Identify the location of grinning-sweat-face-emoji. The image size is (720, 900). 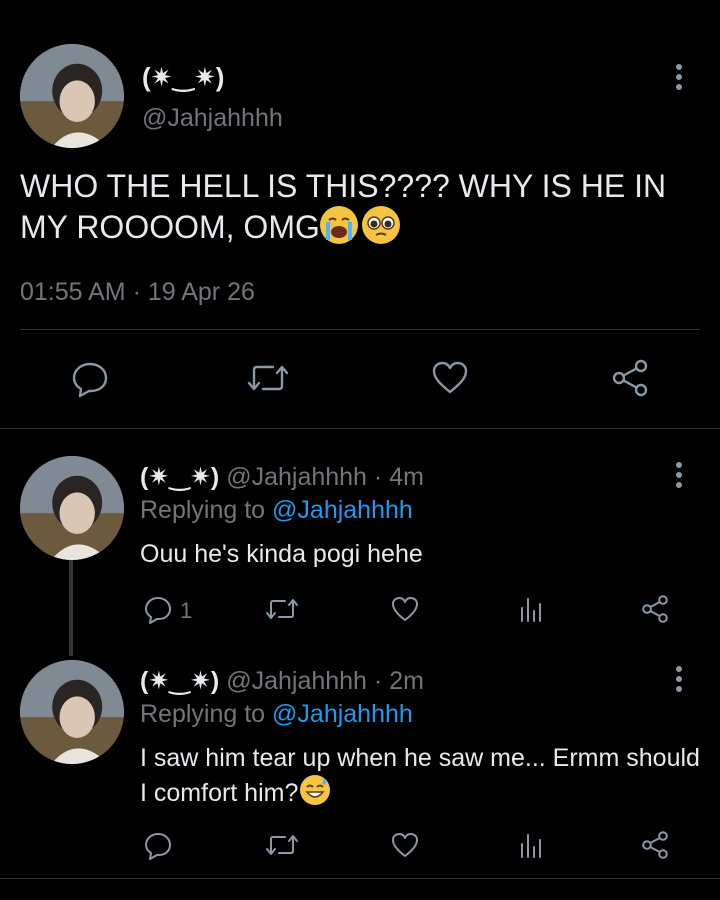
(315, 790).